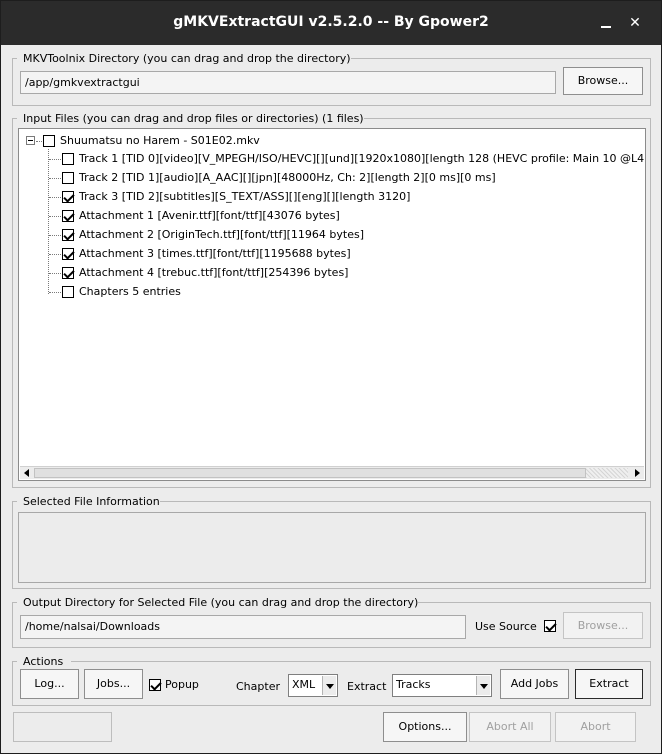 The height and width of the screenshot is (754, 662). What do you see at coordinates (550, 626) in the screenshot?
I see `use-source-checkbox` at bounding box center [550, 626].